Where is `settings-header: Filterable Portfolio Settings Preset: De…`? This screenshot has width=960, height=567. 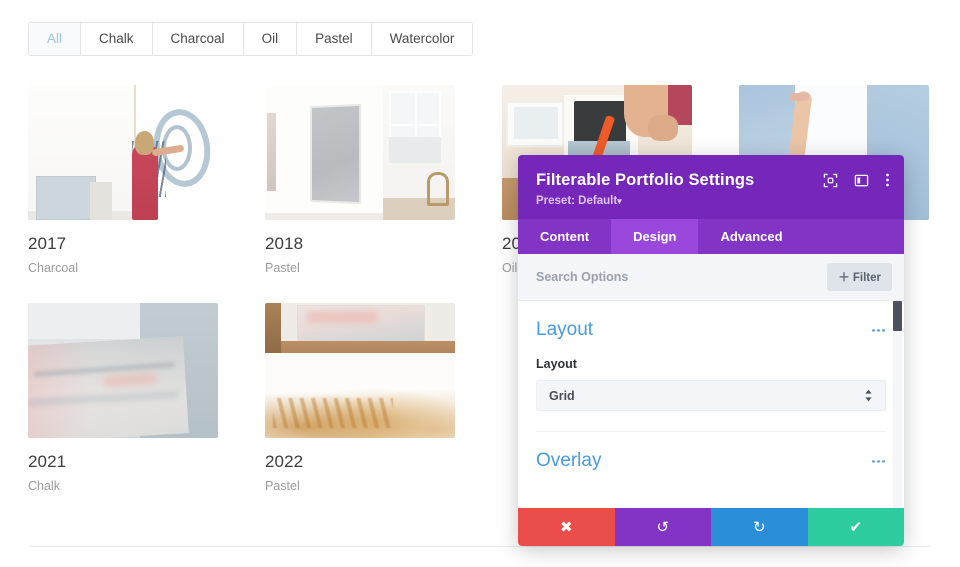
settings-header: Filterable Portfolio Settings Preset: De… is located at coordinates (711, 187).